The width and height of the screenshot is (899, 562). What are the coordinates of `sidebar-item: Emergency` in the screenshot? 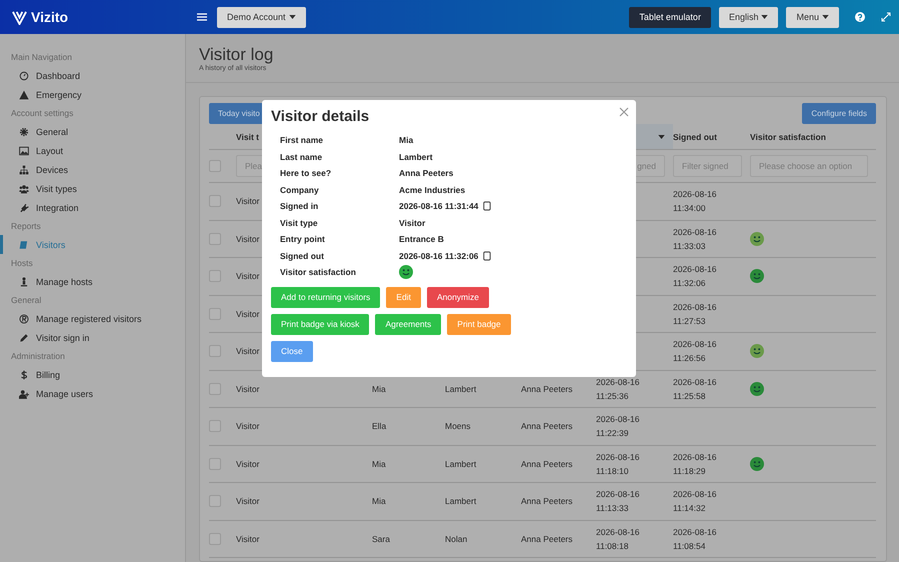 It's located at (92, 94).